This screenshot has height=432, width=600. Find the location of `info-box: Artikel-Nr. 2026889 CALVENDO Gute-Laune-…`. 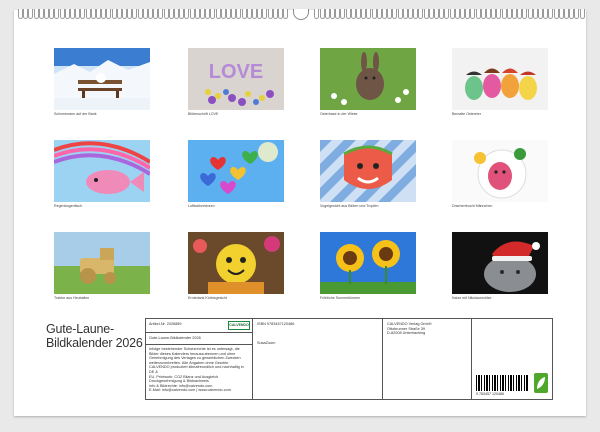

info-box: Artikel-Nr. 2026889 CALVENDO Gute-Laune-… is located at coordinates (349, 359).